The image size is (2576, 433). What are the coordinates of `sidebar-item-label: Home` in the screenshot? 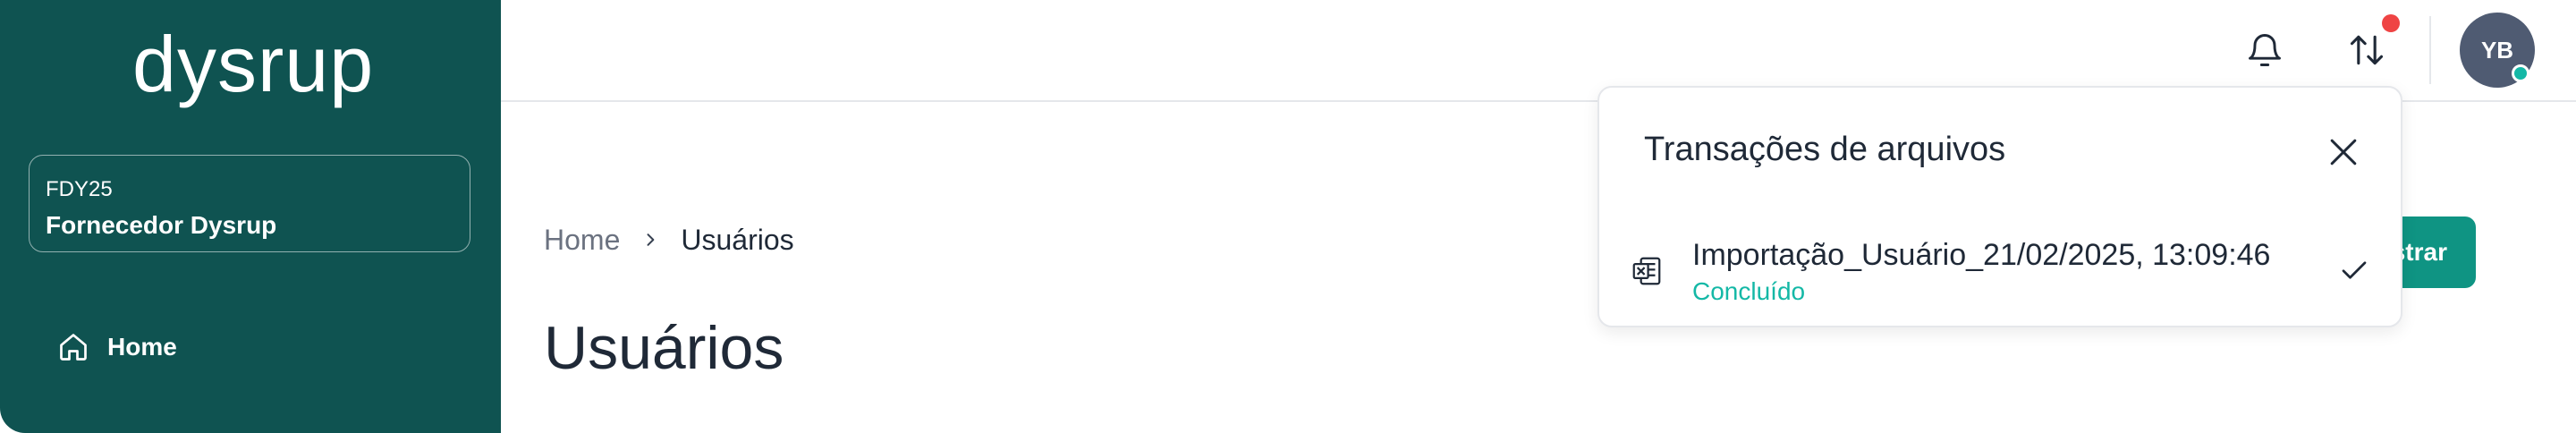 It's located at (142, 347).